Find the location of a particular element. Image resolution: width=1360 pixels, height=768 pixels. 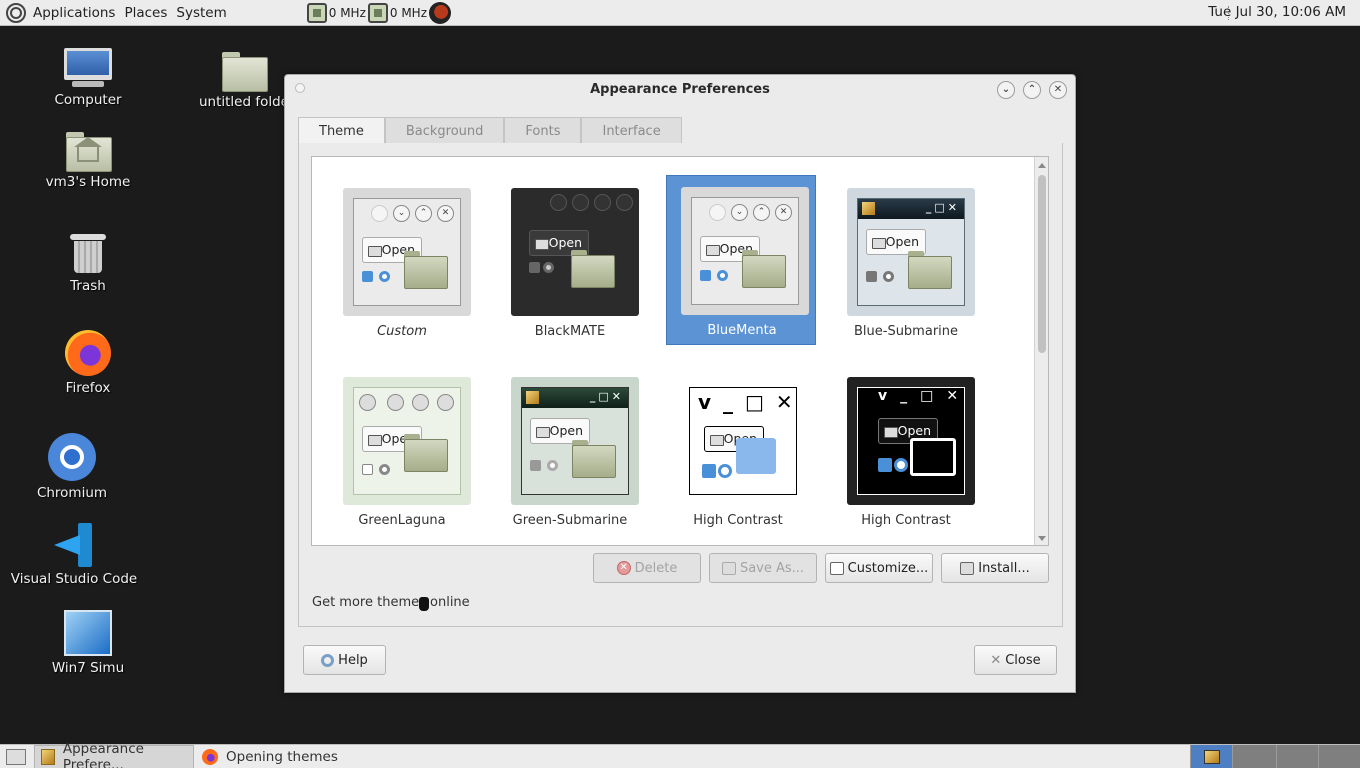

theme-name: Custom is located at coordinates (402, 331).